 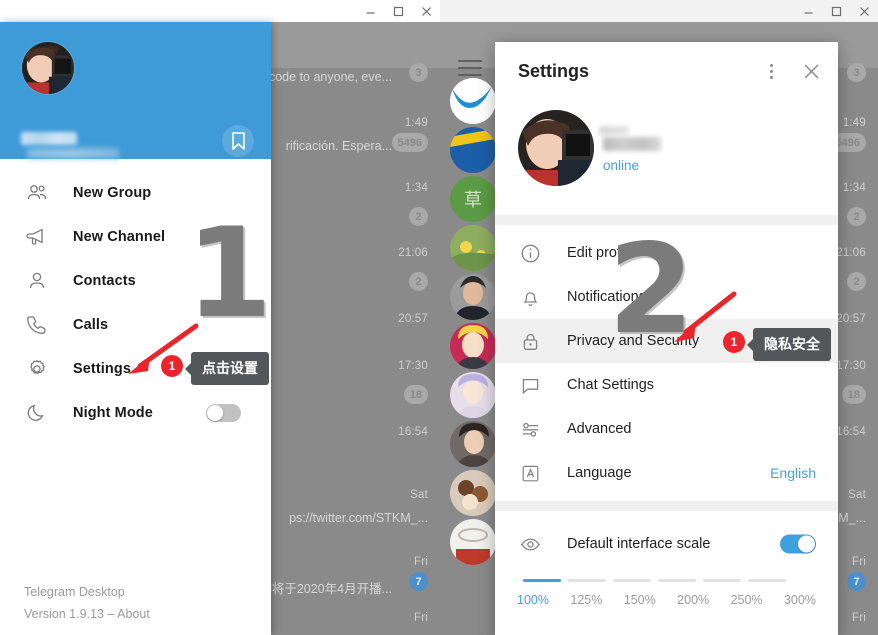 What do you see at coordinates (666, 429) in the screenshot?
I see `settings-item-advanced: Advanced` at bounding box center [666, 429].